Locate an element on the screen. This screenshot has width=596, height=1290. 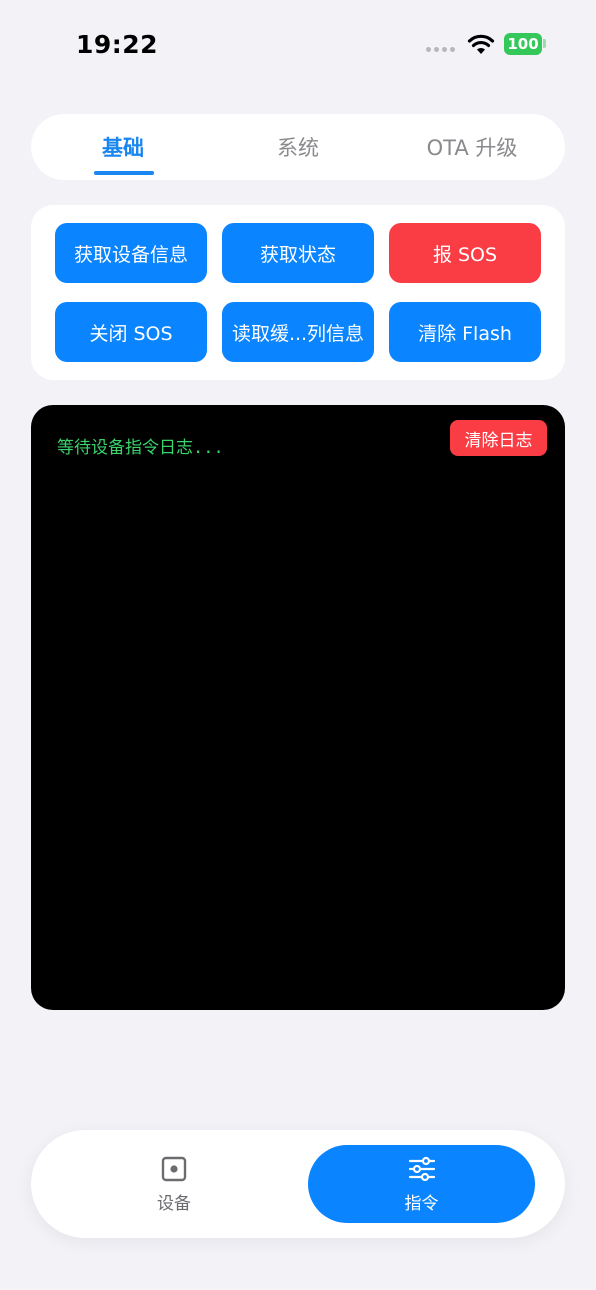
status-bar: 19:22 100 is located at coordinates (298, 45).